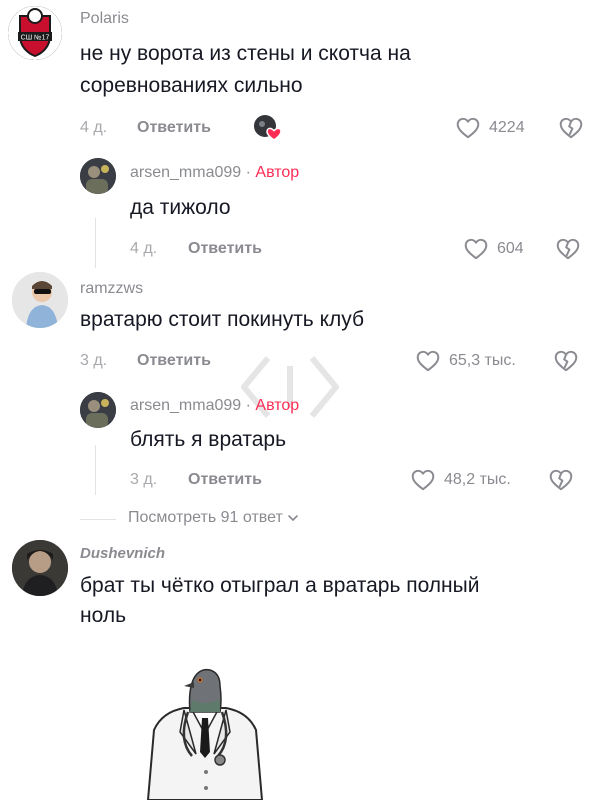  What do you see at coordinates (94, 127) in the screenshot?
I see `comment-age: 4 д.` at bounding box center [94, 127].